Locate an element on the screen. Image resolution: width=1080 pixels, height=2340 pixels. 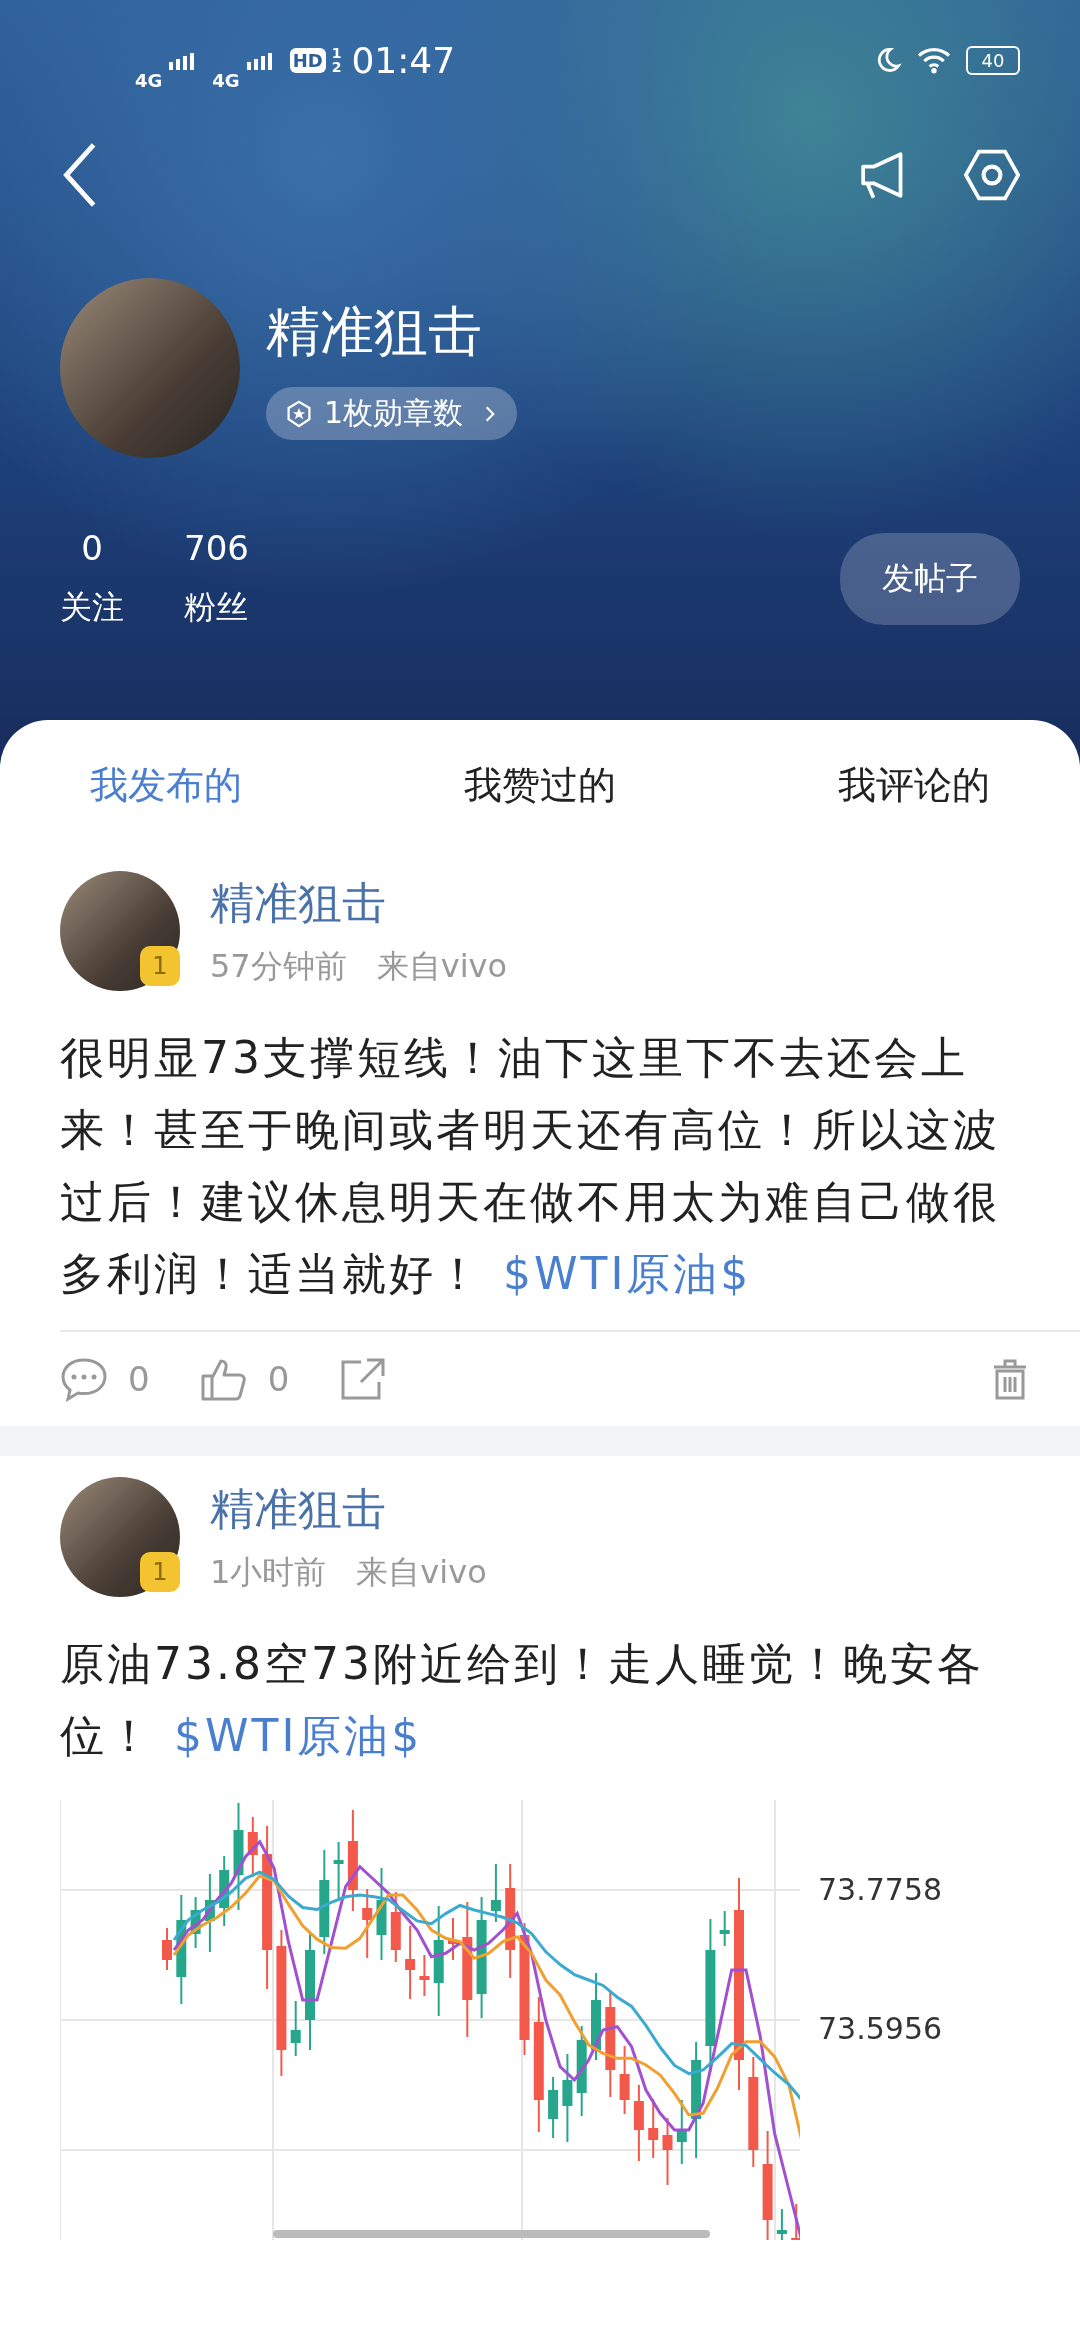
settings-icon is located at coordinates (992, 175).